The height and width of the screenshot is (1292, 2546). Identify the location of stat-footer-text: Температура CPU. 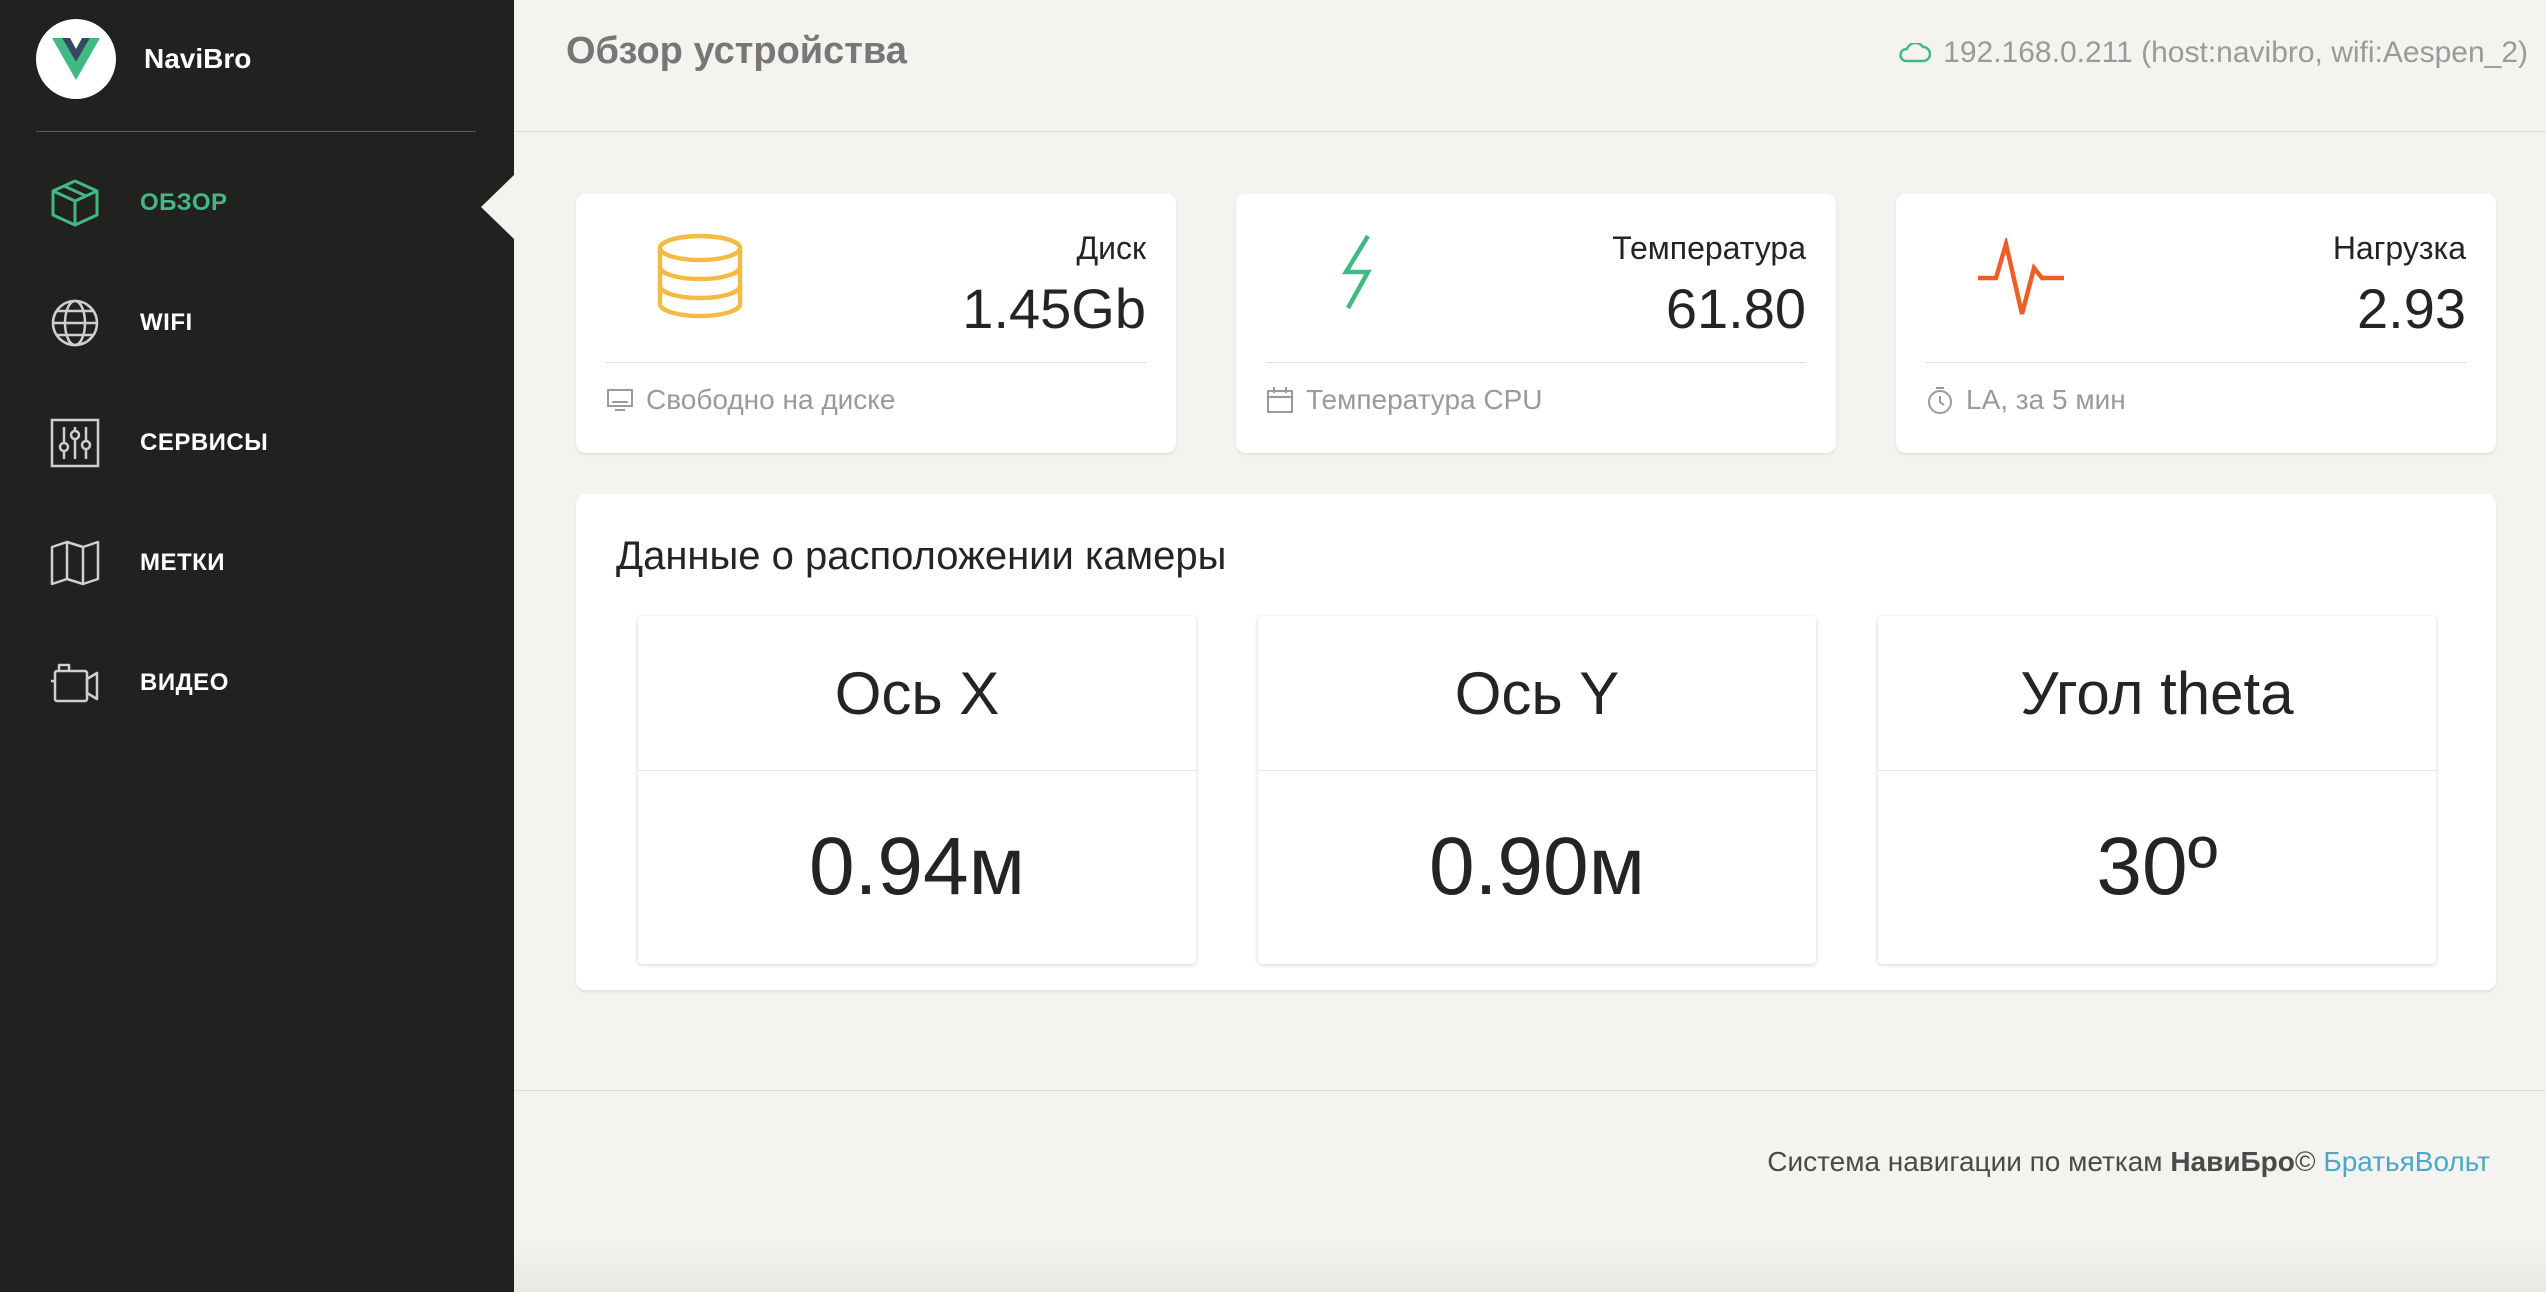
(1424, 399).